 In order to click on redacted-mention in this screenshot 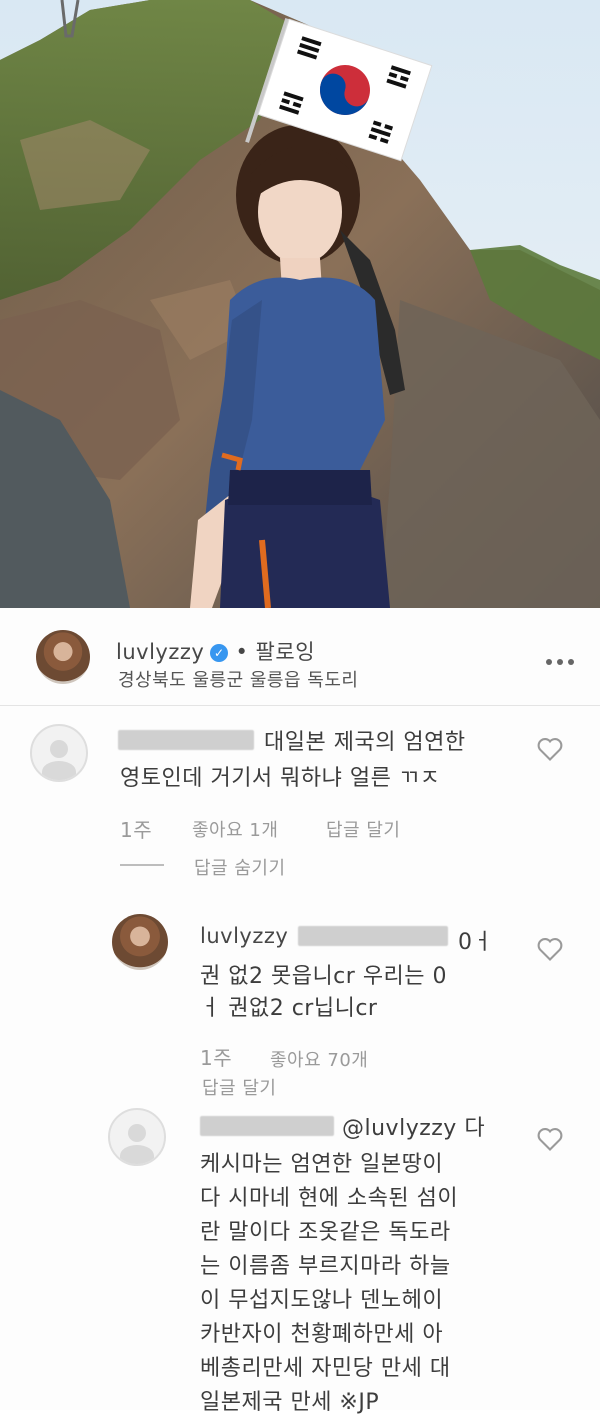, I will do `click(373, 936)`.